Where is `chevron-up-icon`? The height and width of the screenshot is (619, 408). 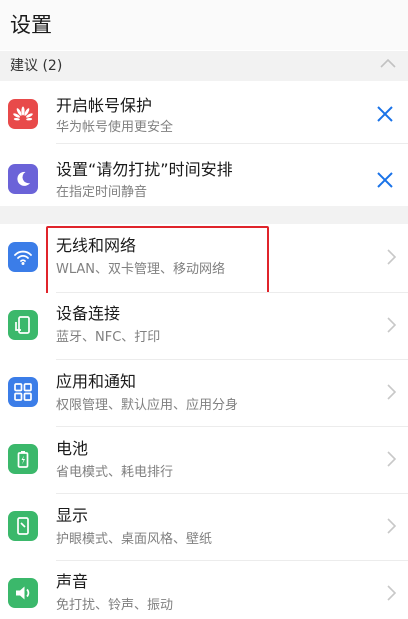
chevron-up-icon is located at coordinates (388, 63).